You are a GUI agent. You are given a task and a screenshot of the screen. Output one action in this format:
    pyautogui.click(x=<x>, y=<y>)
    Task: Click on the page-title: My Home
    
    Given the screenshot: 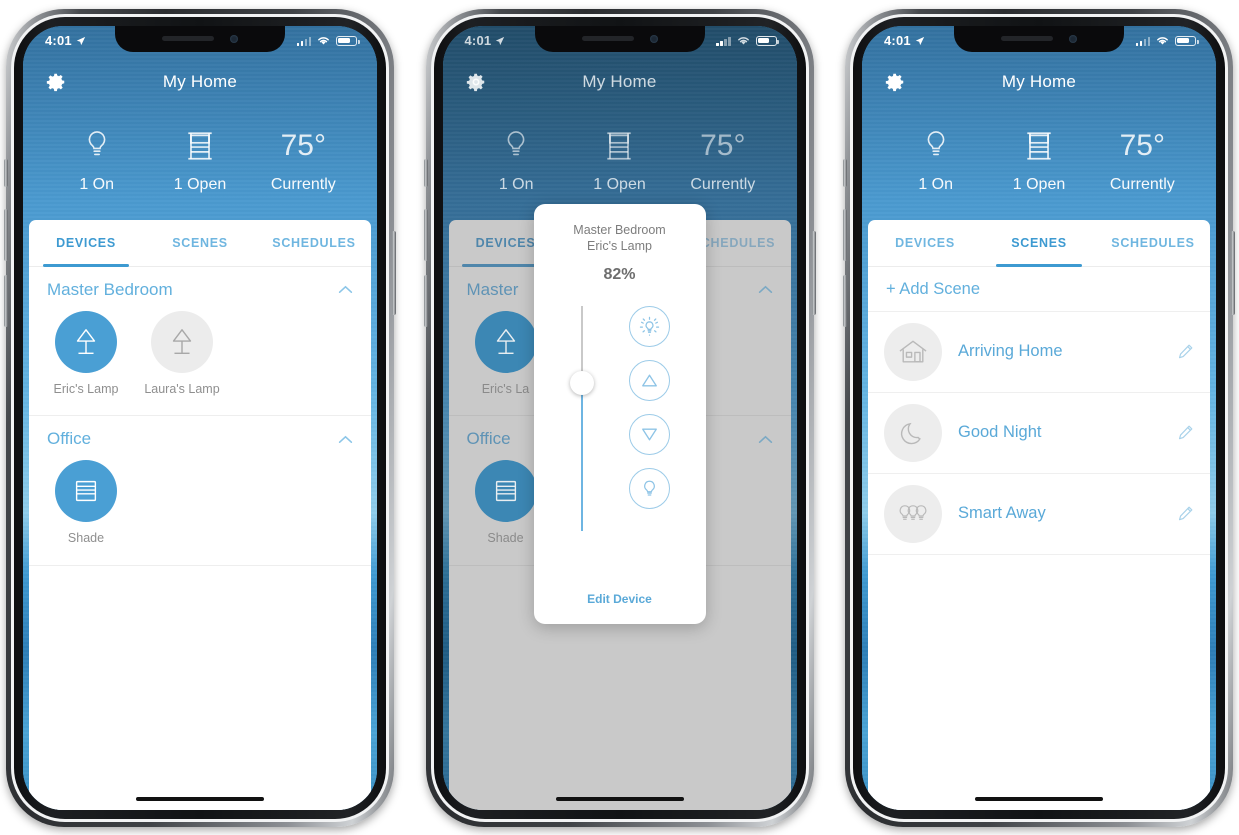 What is the action you would take?
    pyautogui.click(x=619, y=81)
    